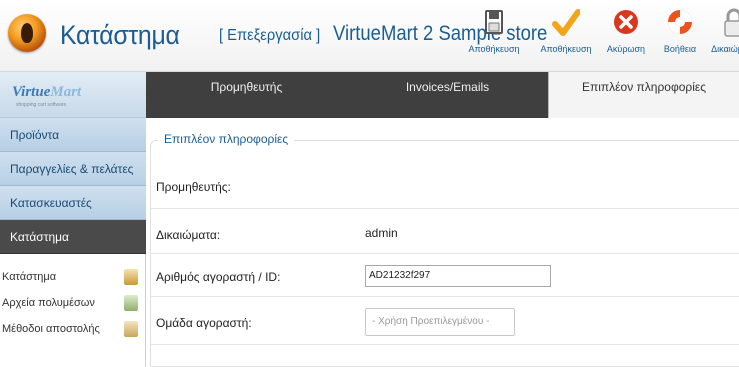 This screenshot has height=367, width=739. I want to click on checkmark-icon, so click(566, 23).